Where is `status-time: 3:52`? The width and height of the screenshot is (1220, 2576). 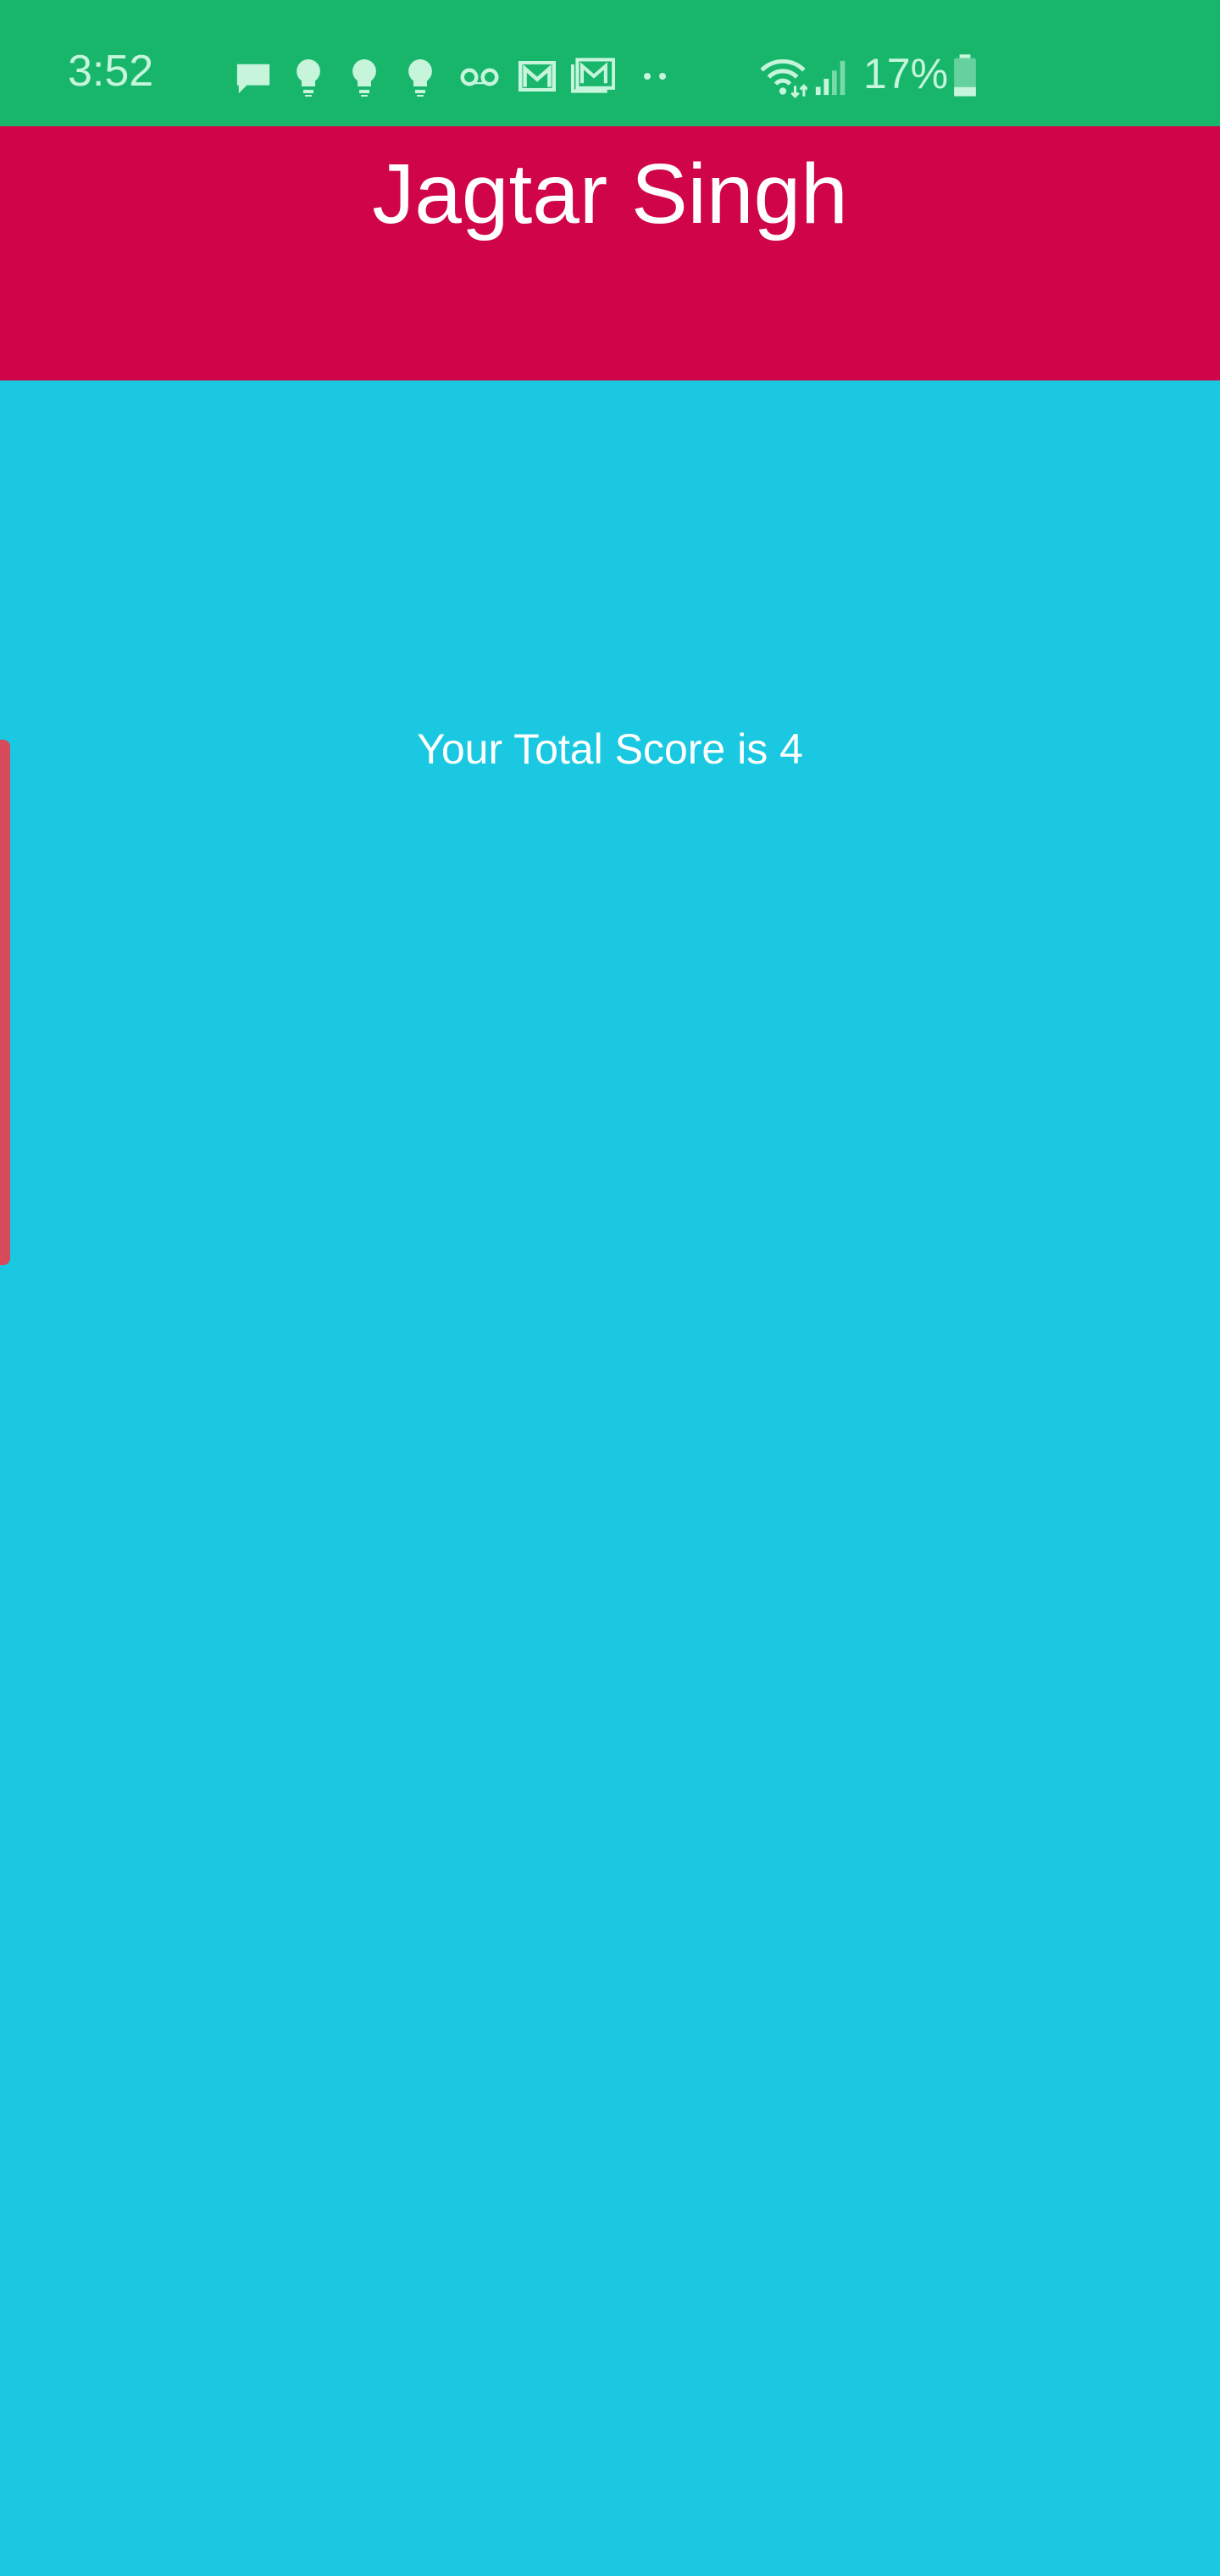 status-time: 3:52 is located at coordinates (111, 71).